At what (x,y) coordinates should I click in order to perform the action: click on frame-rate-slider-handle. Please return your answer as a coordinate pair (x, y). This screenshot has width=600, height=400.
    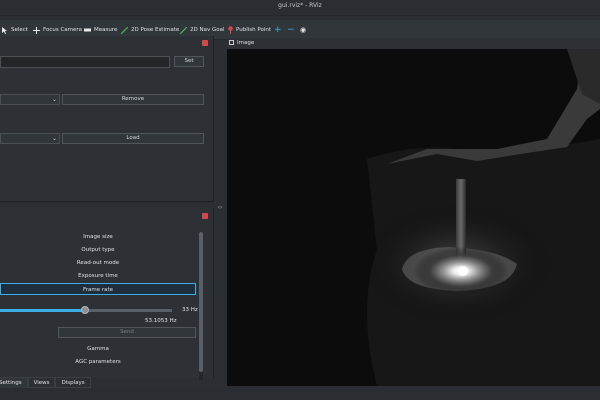
    Looking at the image, I should click on (85, 310).